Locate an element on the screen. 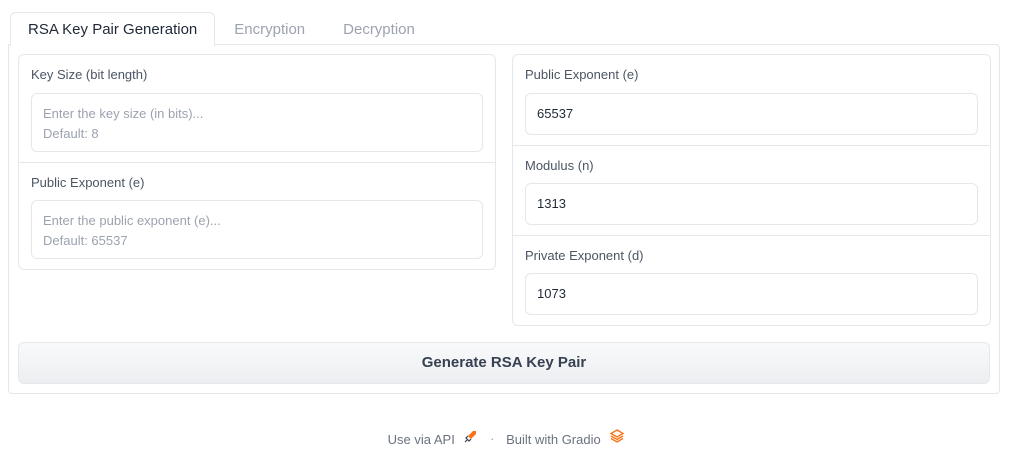 This screenshot has height=459, width=1012. key-size-label: Key Size (bit length) is located at coordinates (89, 74).